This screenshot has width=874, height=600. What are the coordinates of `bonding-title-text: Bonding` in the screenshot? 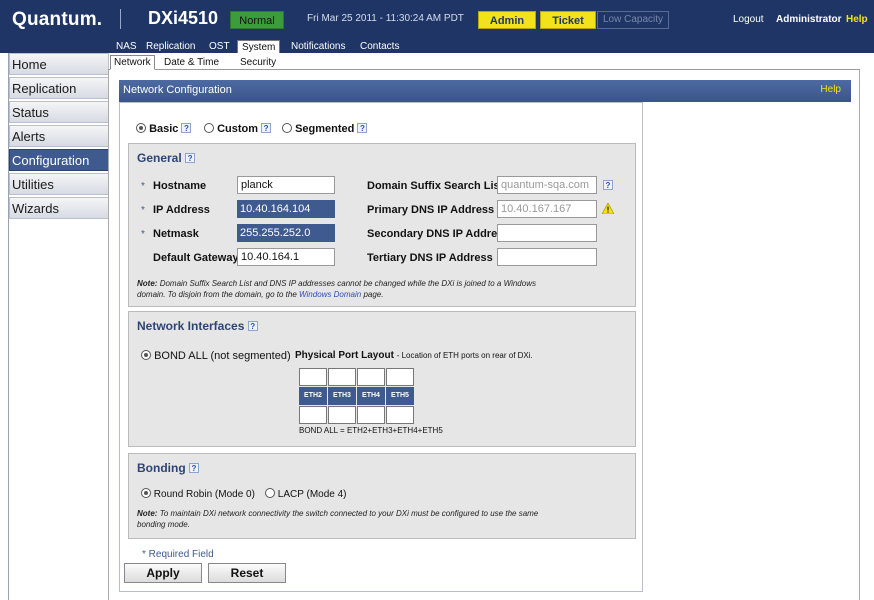 It's located at (161, 468).